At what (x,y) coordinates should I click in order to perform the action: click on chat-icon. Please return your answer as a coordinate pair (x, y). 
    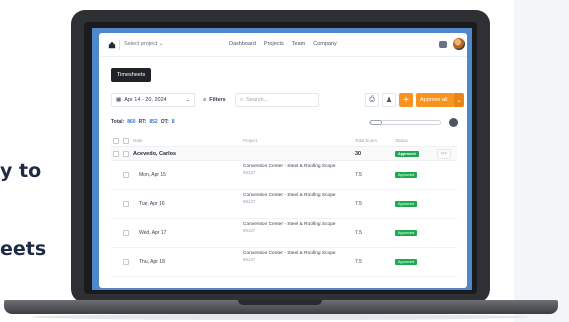
    Looking at the image, I should click on (443, 44).